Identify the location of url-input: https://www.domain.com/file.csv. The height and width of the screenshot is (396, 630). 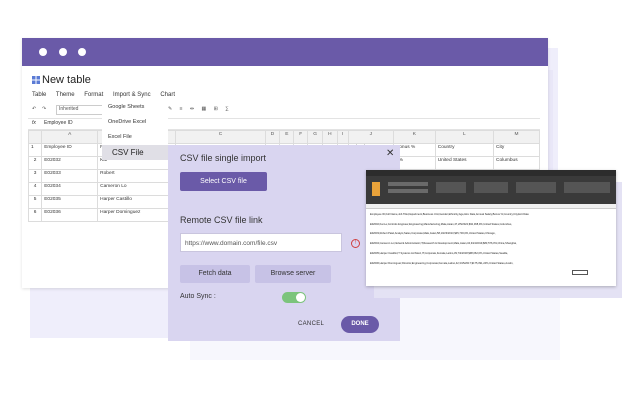
(261, 242).